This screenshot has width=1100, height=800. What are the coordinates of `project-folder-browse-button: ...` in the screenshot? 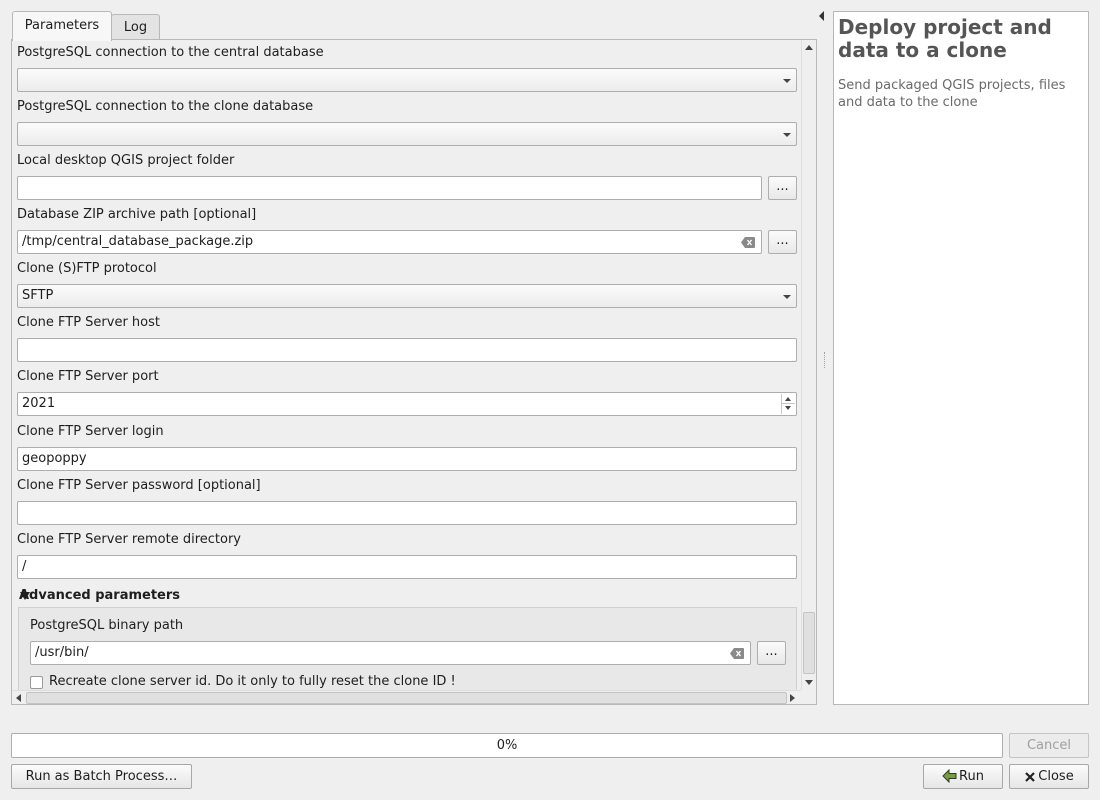 It's located at (782, 188).